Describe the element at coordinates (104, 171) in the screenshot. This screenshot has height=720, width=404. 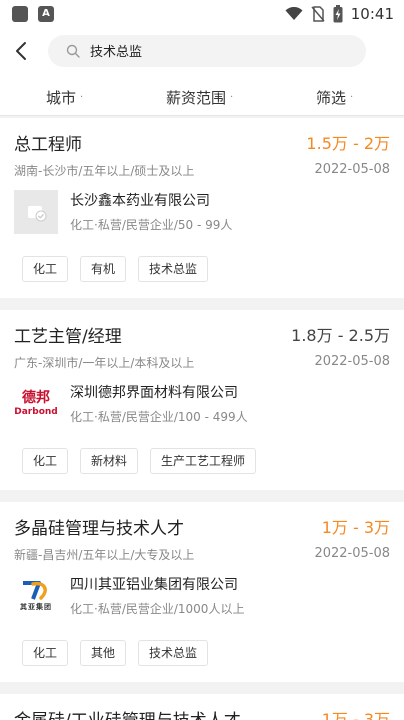
I see `job-requirements: 湖南-长沙市/五年以上/硕士及以上` at that location.